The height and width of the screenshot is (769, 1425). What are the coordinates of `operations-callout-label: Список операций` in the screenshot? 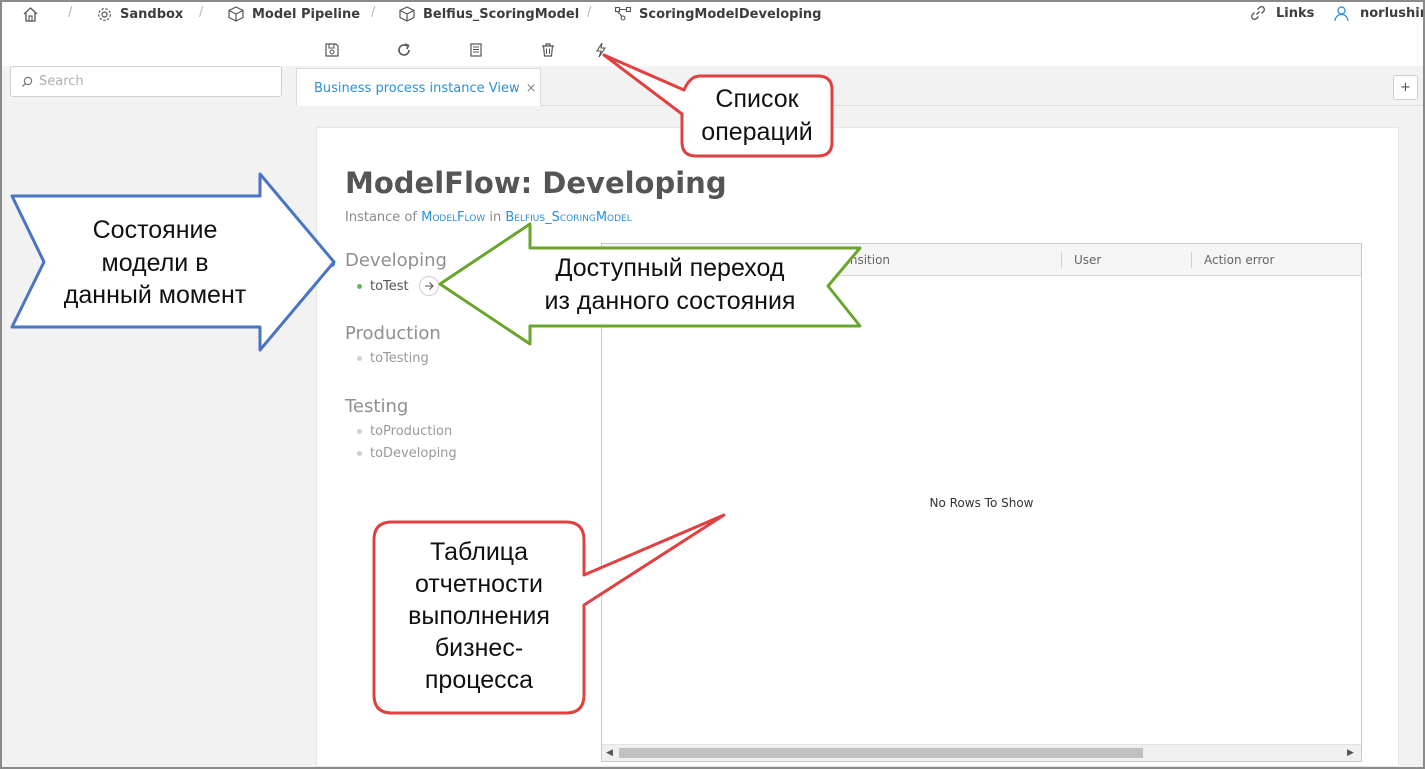 It's located at (757, 115).